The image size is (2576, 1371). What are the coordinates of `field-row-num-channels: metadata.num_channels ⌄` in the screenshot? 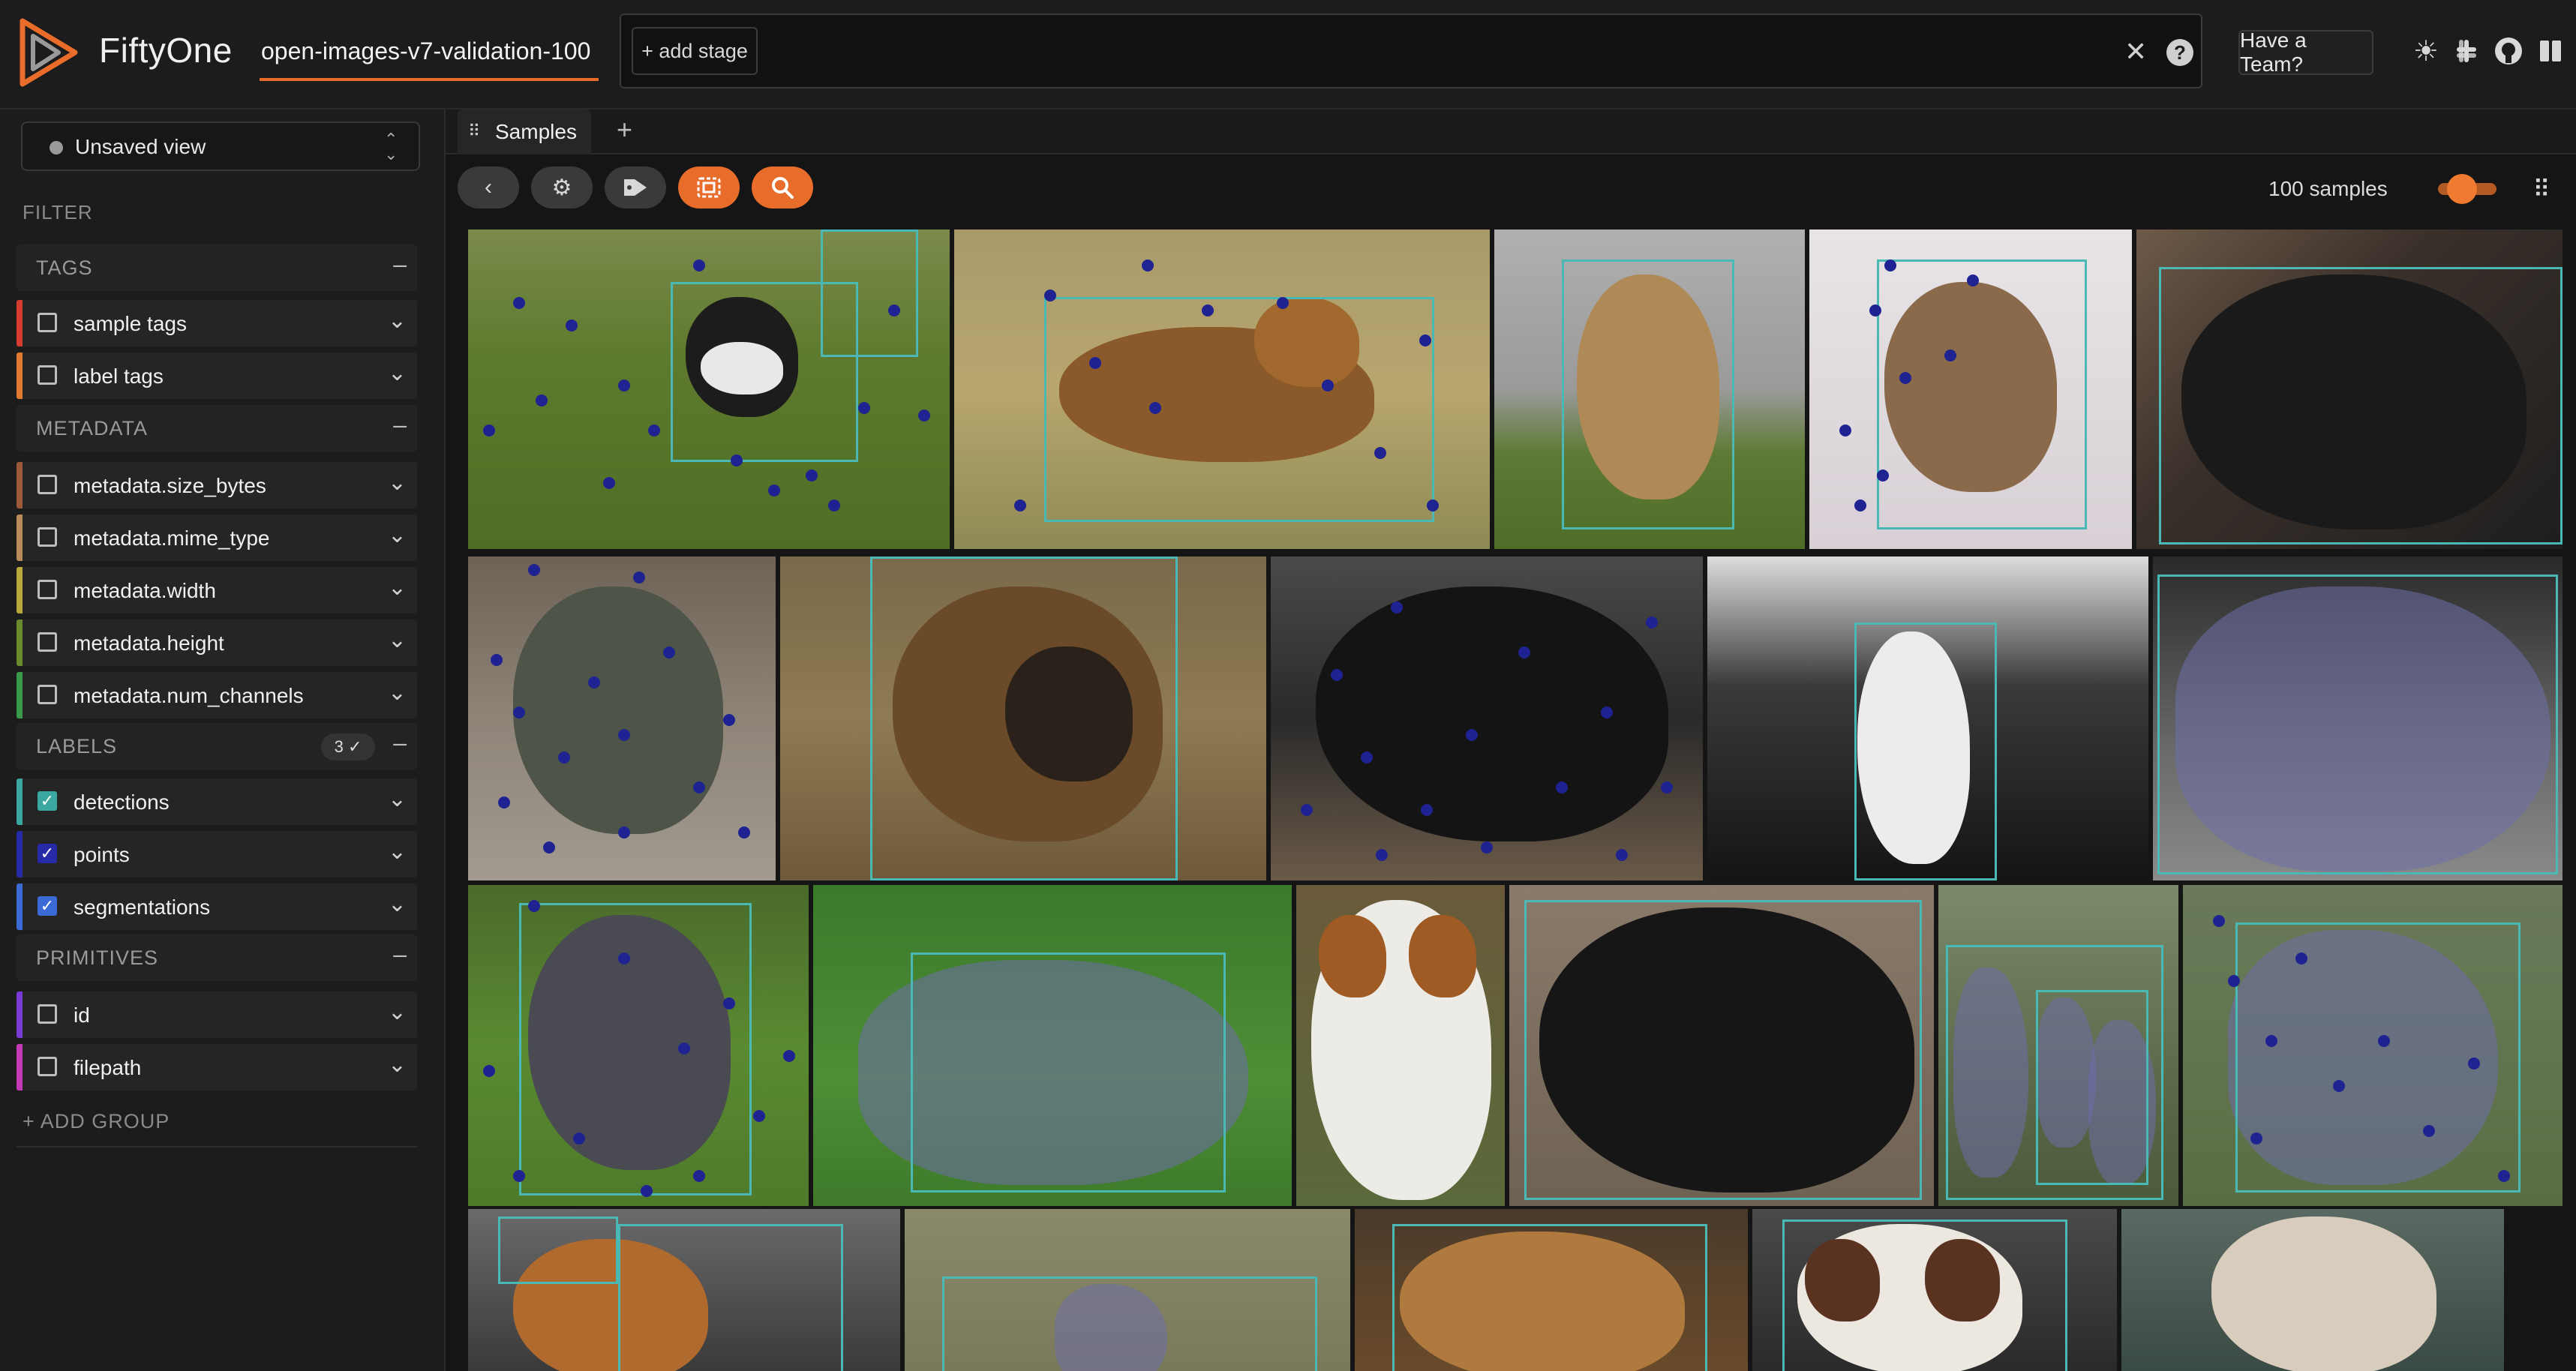 It's located at (217, 695).